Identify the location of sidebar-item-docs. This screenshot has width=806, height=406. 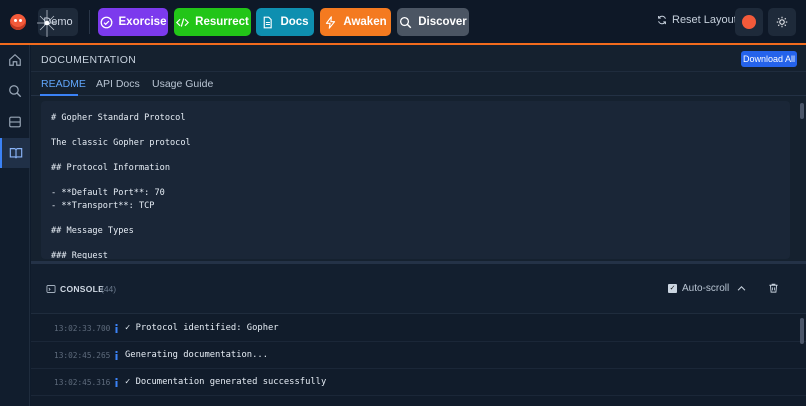
(15, 153).